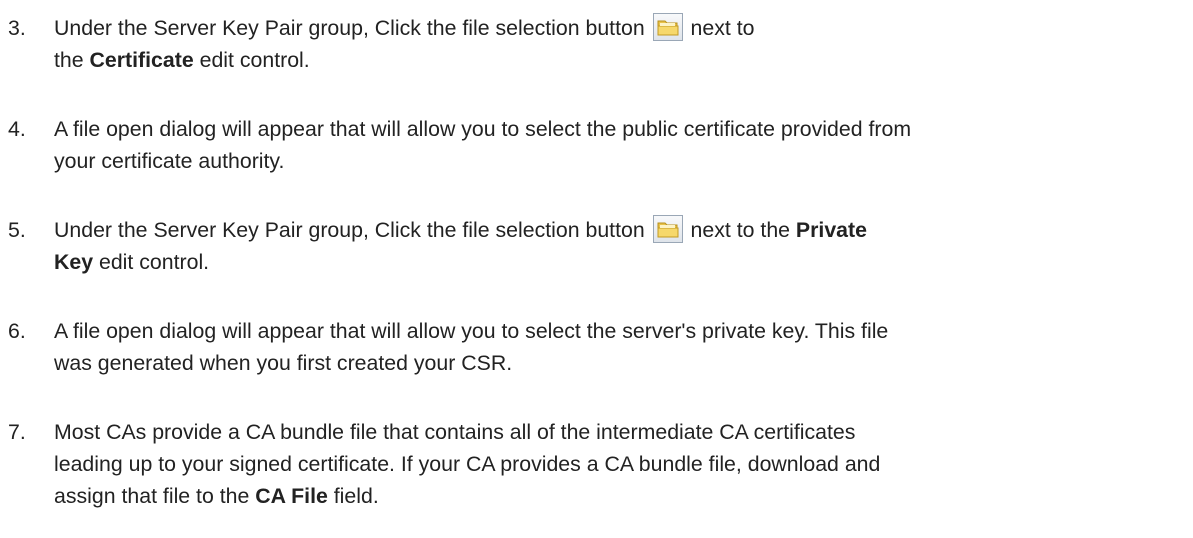  Describe the element at coordinates (17, 28) in the screenshot. I see `step-number: 3.` at that location.